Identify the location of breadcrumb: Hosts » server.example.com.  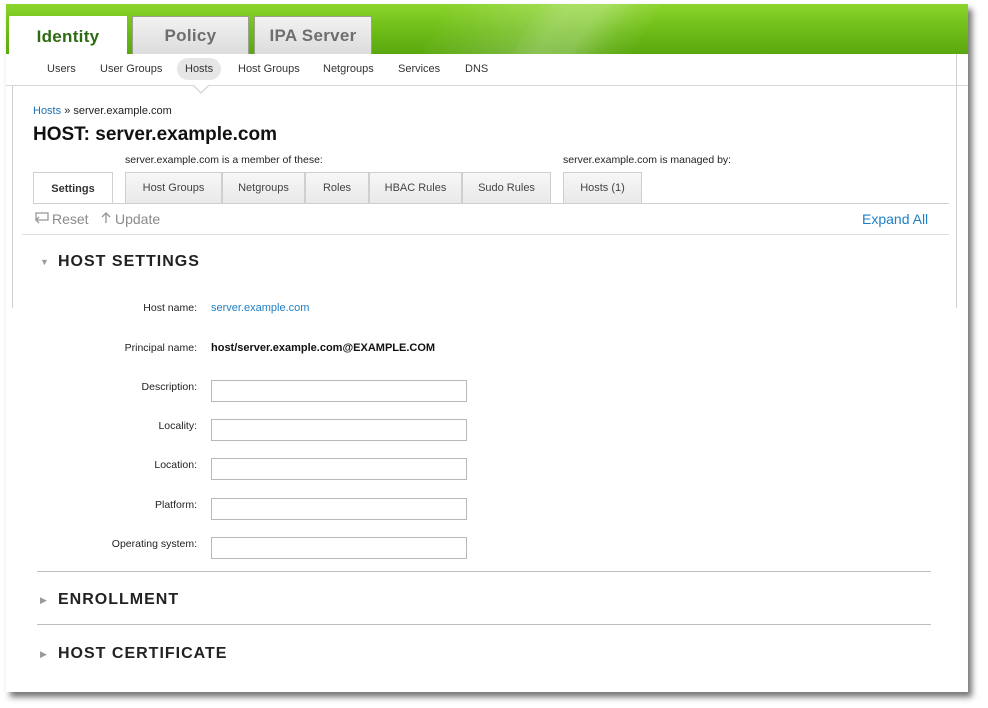
(102, 111).